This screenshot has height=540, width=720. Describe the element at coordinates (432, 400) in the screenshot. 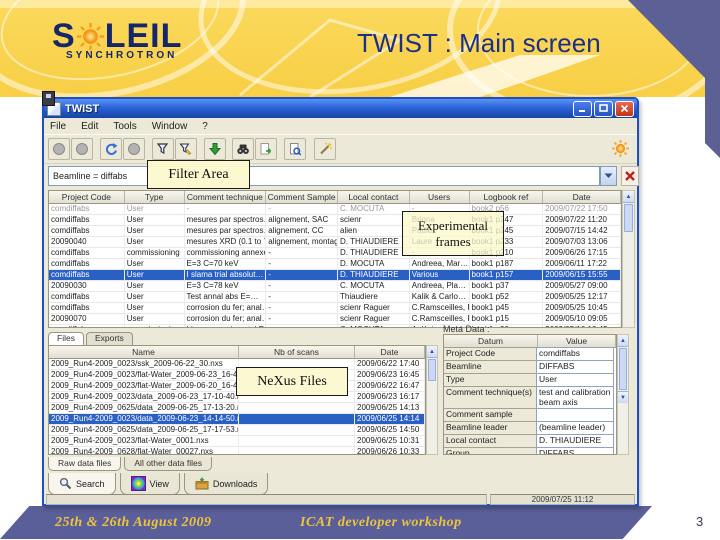

I see `nexus-scrollbar: ▲` at that location.